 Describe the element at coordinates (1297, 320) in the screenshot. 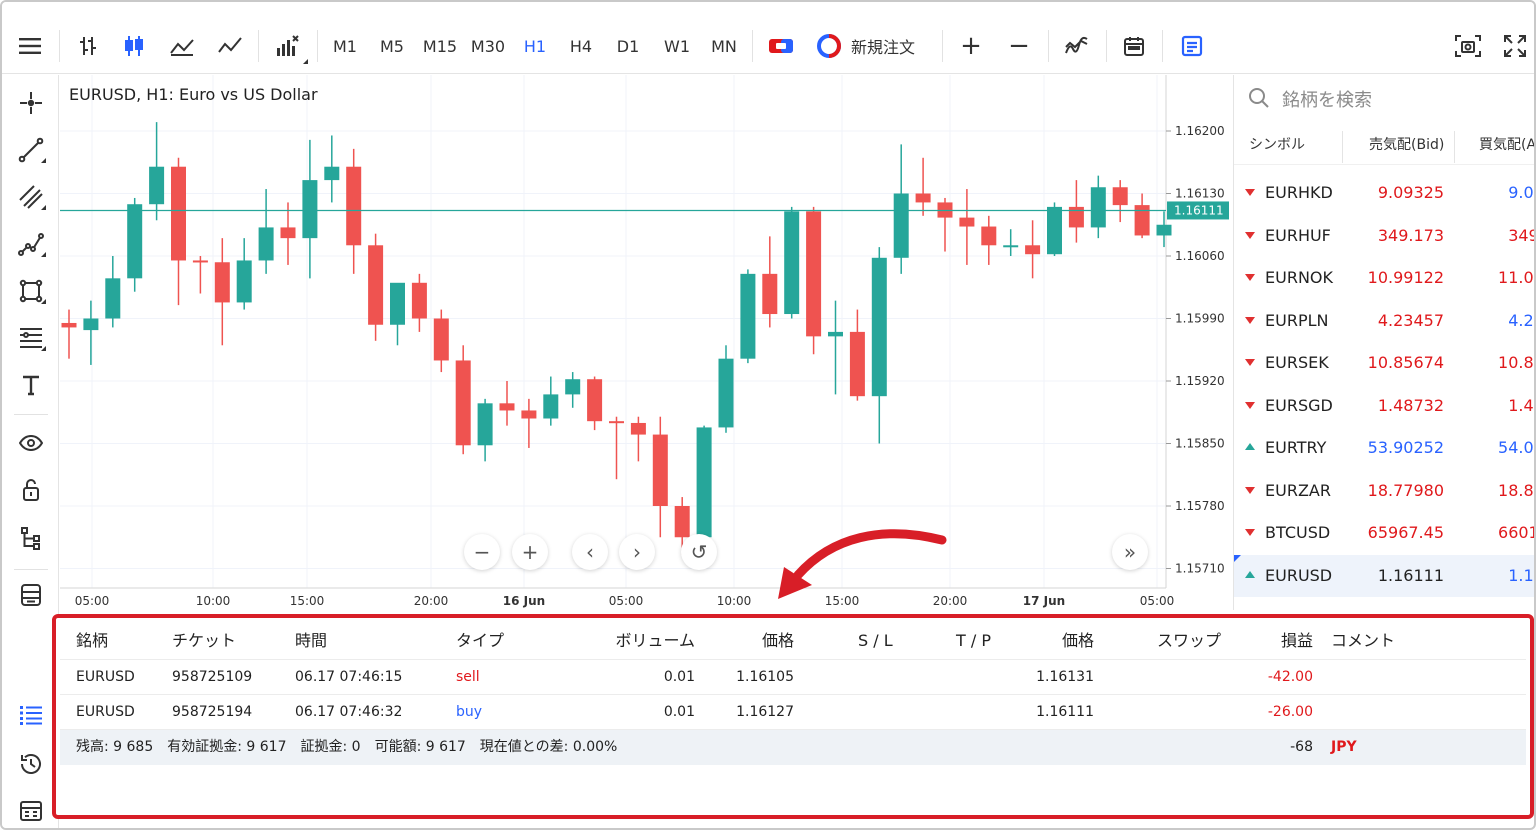

I see `market-symbol: EURPLN` at that location.